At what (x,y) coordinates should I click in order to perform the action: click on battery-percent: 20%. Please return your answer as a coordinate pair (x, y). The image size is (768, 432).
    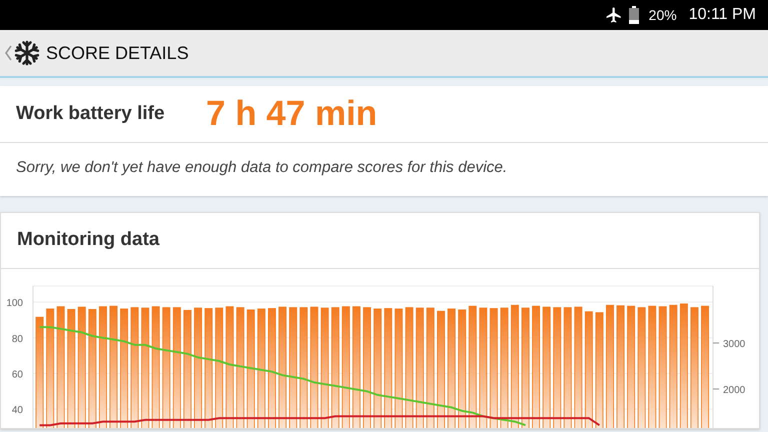
    Looking at the image, I should click on (662, 15).